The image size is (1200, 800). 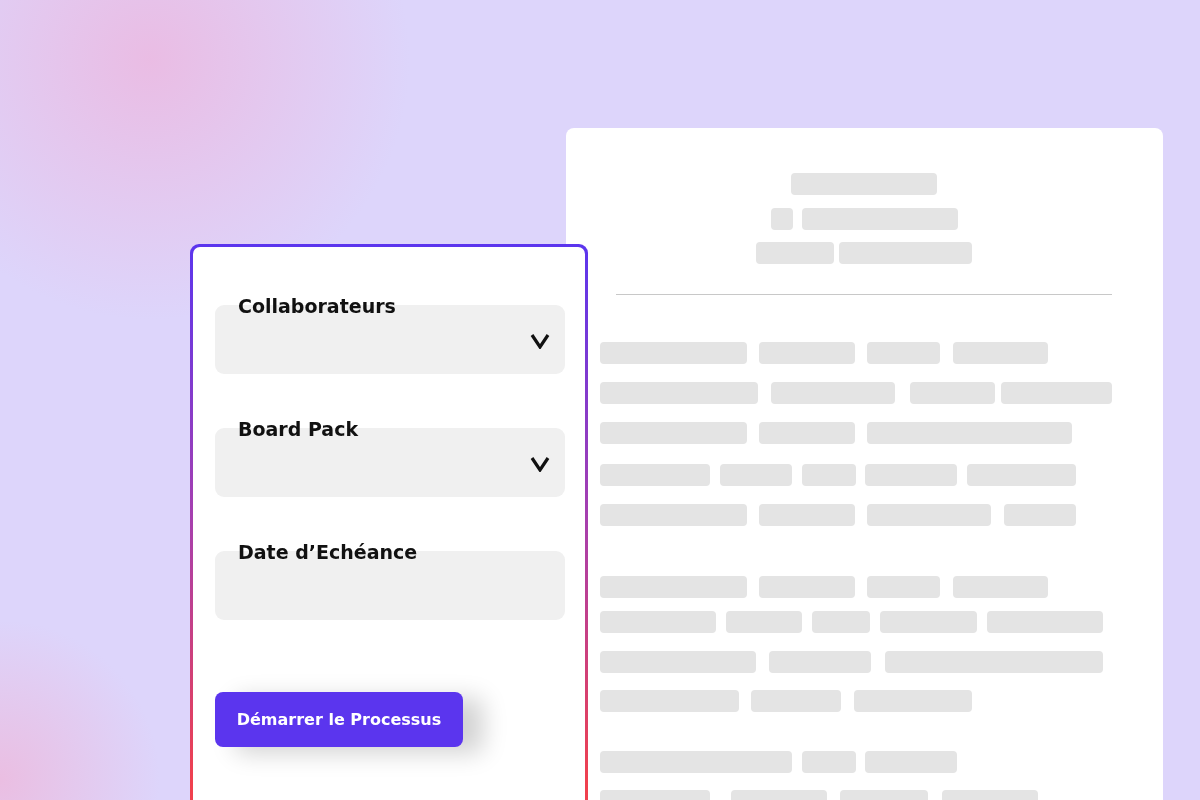 I want to click on field-label: Date d’Echéance, so click(x=328, y=552).